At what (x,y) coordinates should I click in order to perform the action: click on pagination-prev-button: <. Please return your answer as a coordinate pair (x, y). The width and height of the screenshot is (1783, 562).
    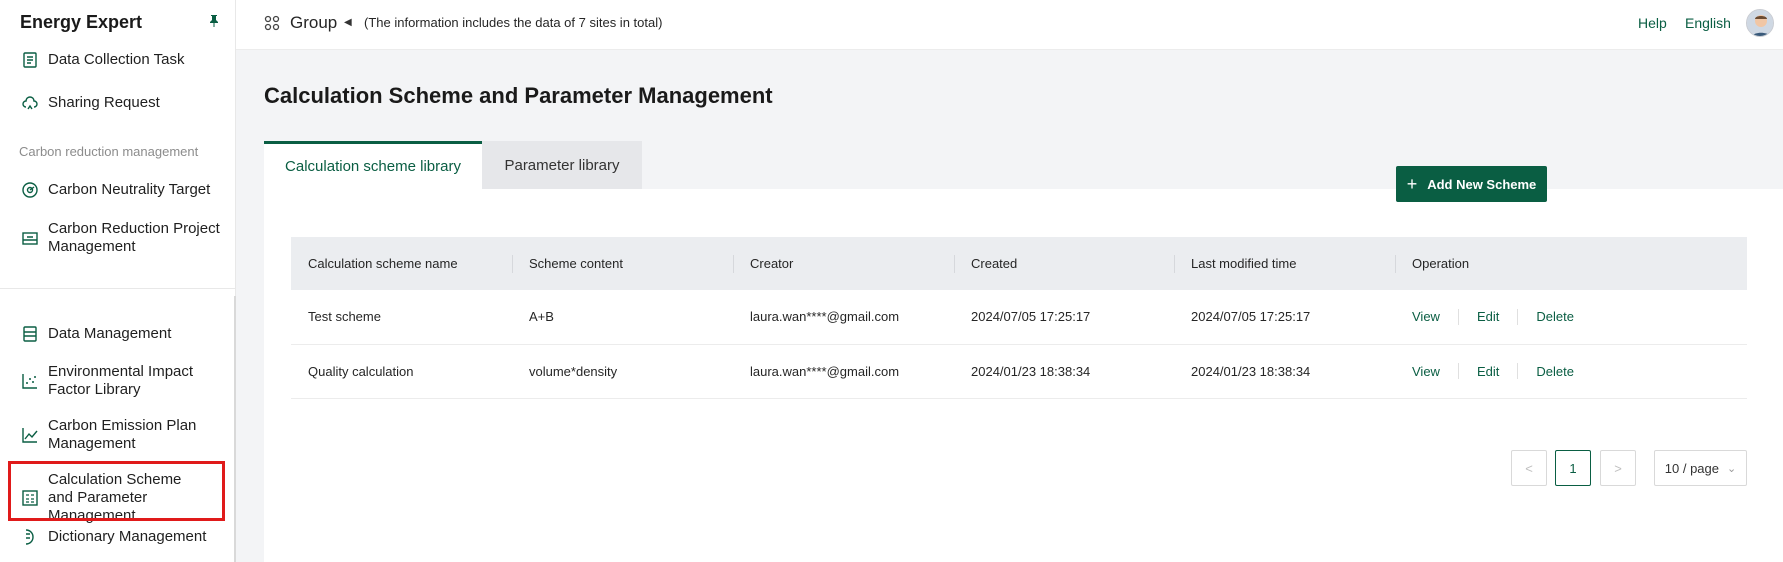
    Looking at the image, I should click on (1529, 468).